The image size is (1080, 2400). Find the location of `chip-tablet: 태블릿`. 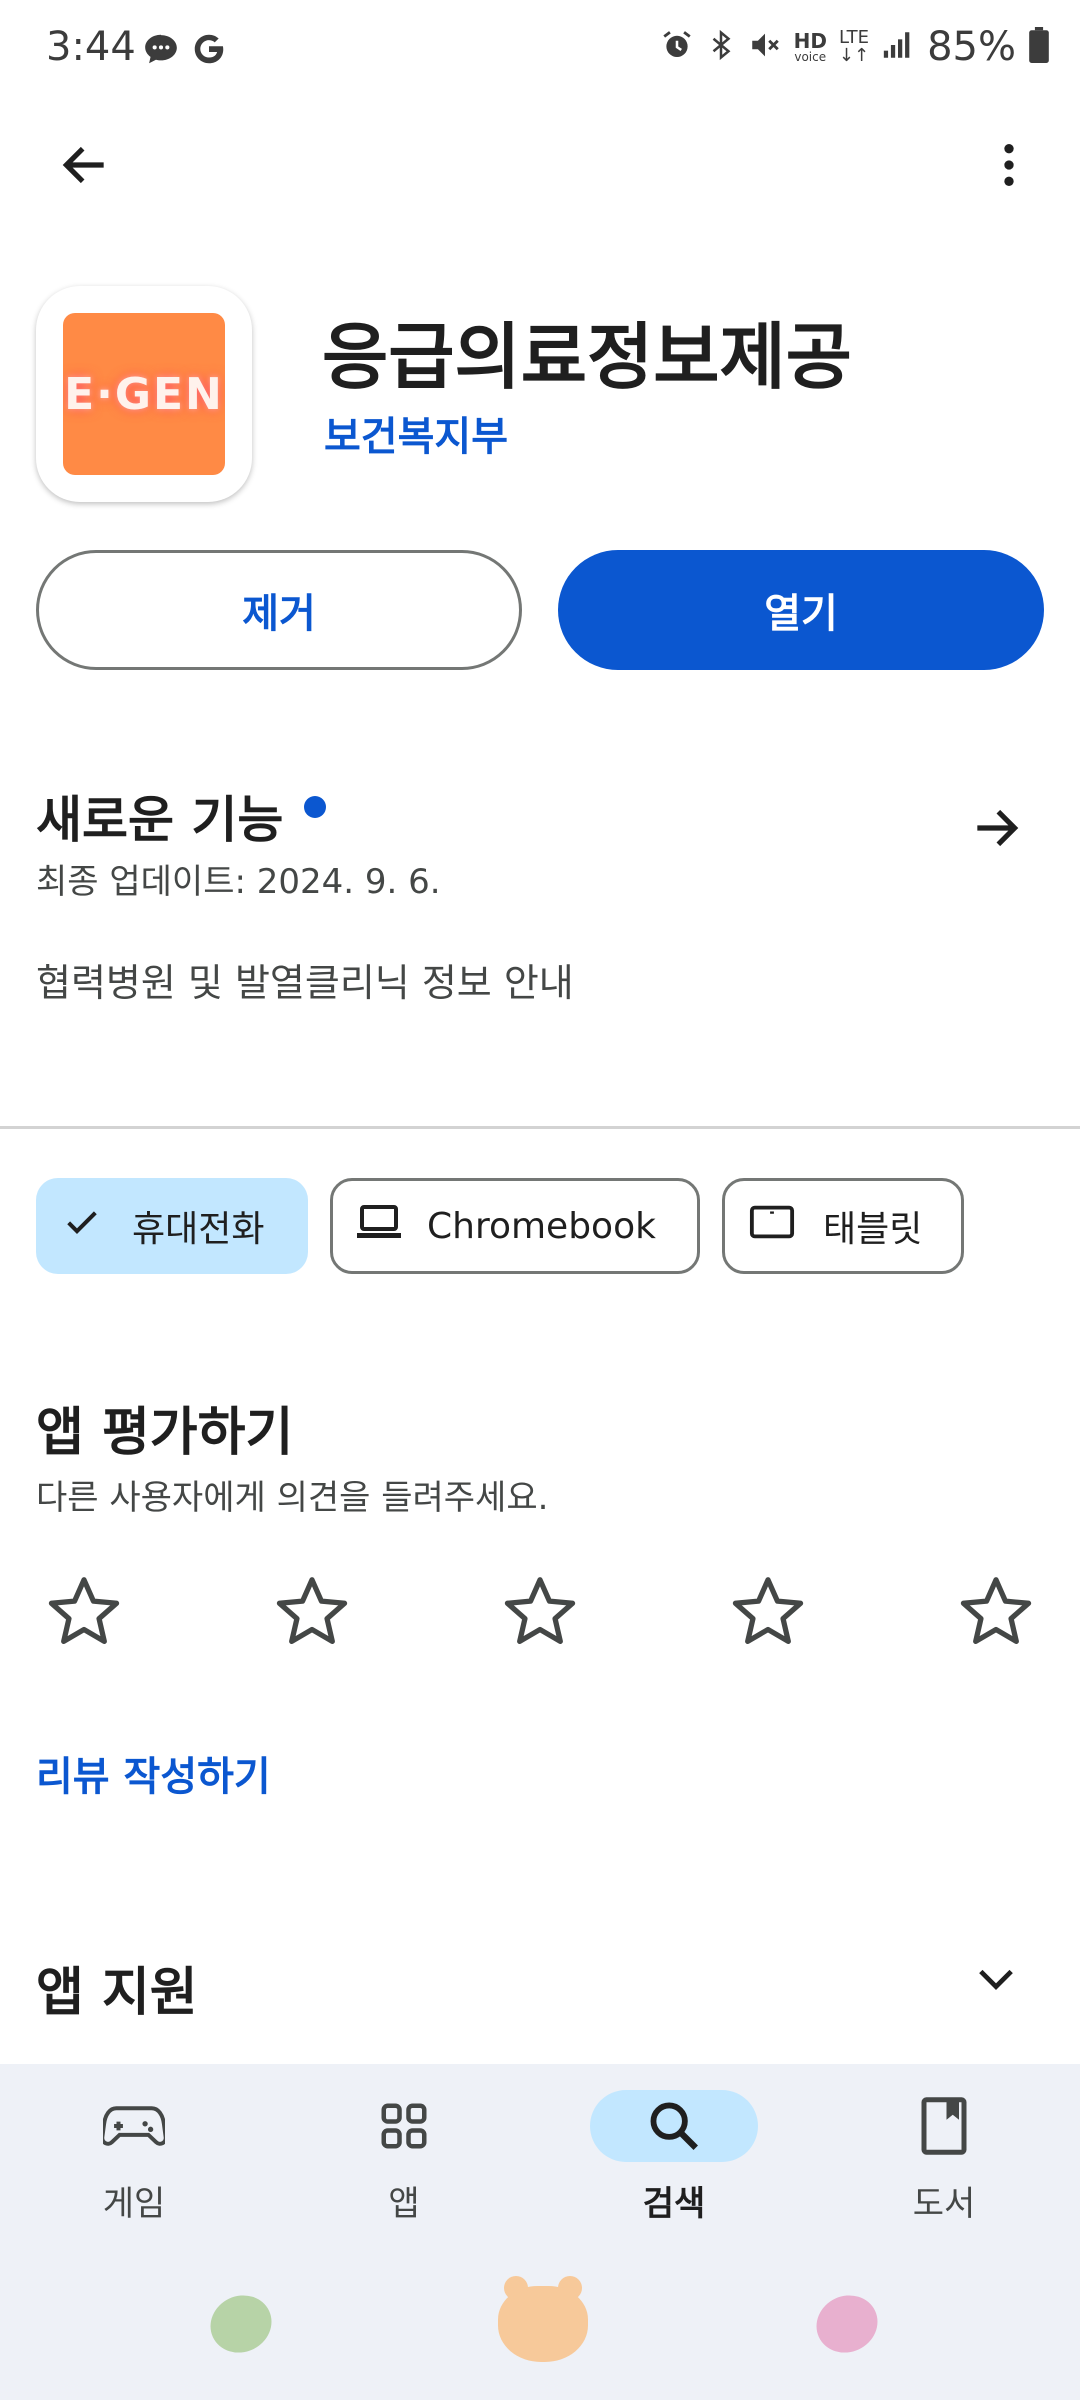

chip-tablet: 태블릿 is located at coordinates (843, 1226).